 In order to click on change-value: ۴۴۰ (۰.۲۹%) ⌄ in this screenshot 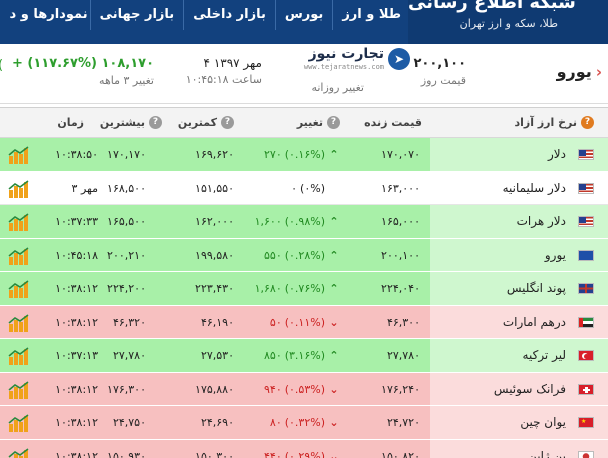, I will do `click(302, 454)`.